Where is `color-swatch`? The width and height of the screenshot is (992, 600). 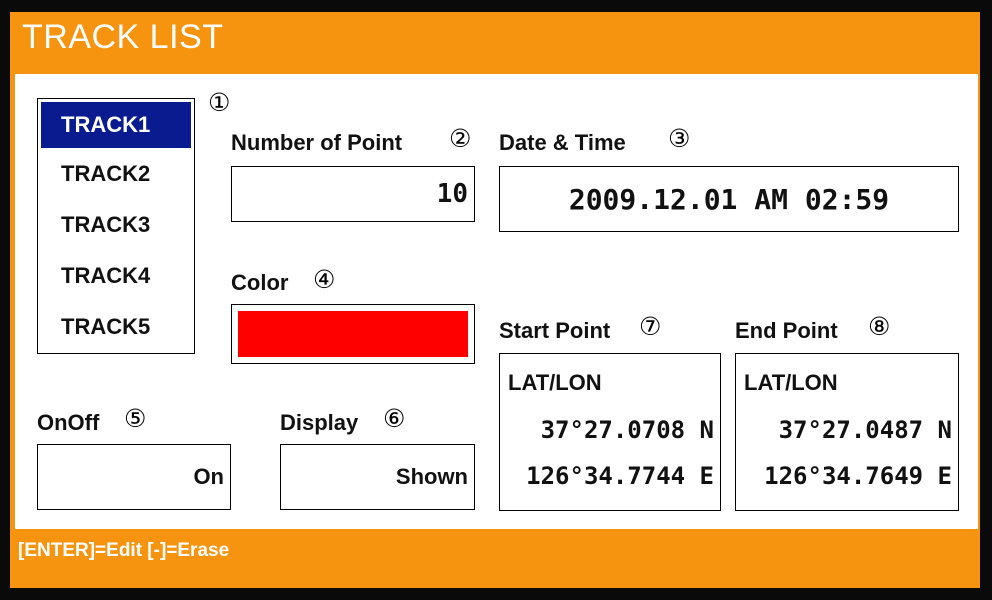 color-swatch is located at coordinates (353, 334).